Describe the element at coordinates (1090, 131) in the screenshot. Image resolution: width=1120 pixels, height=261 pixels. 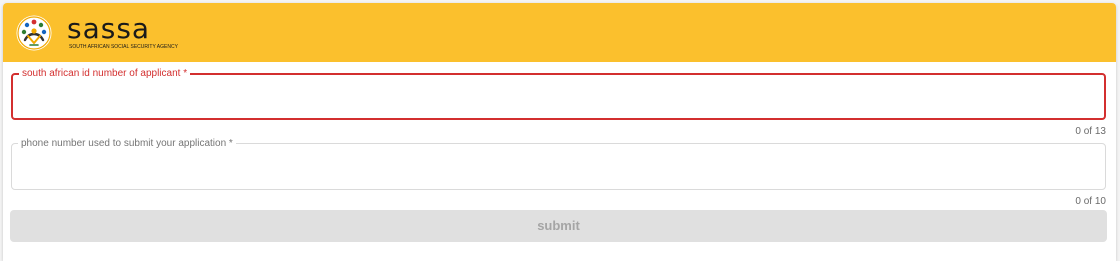
I see `id-number-counter: 0 of 13` at that location.